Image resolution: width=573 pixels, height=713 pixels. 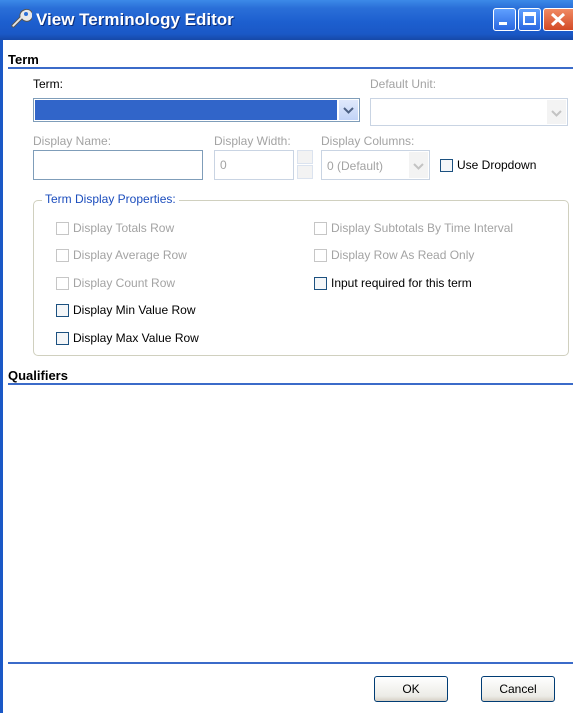 What do you see at coordinates (252, 141) in the screenshot?
I see `display-width-label: Display Width:` at bounding box center [252, 141].